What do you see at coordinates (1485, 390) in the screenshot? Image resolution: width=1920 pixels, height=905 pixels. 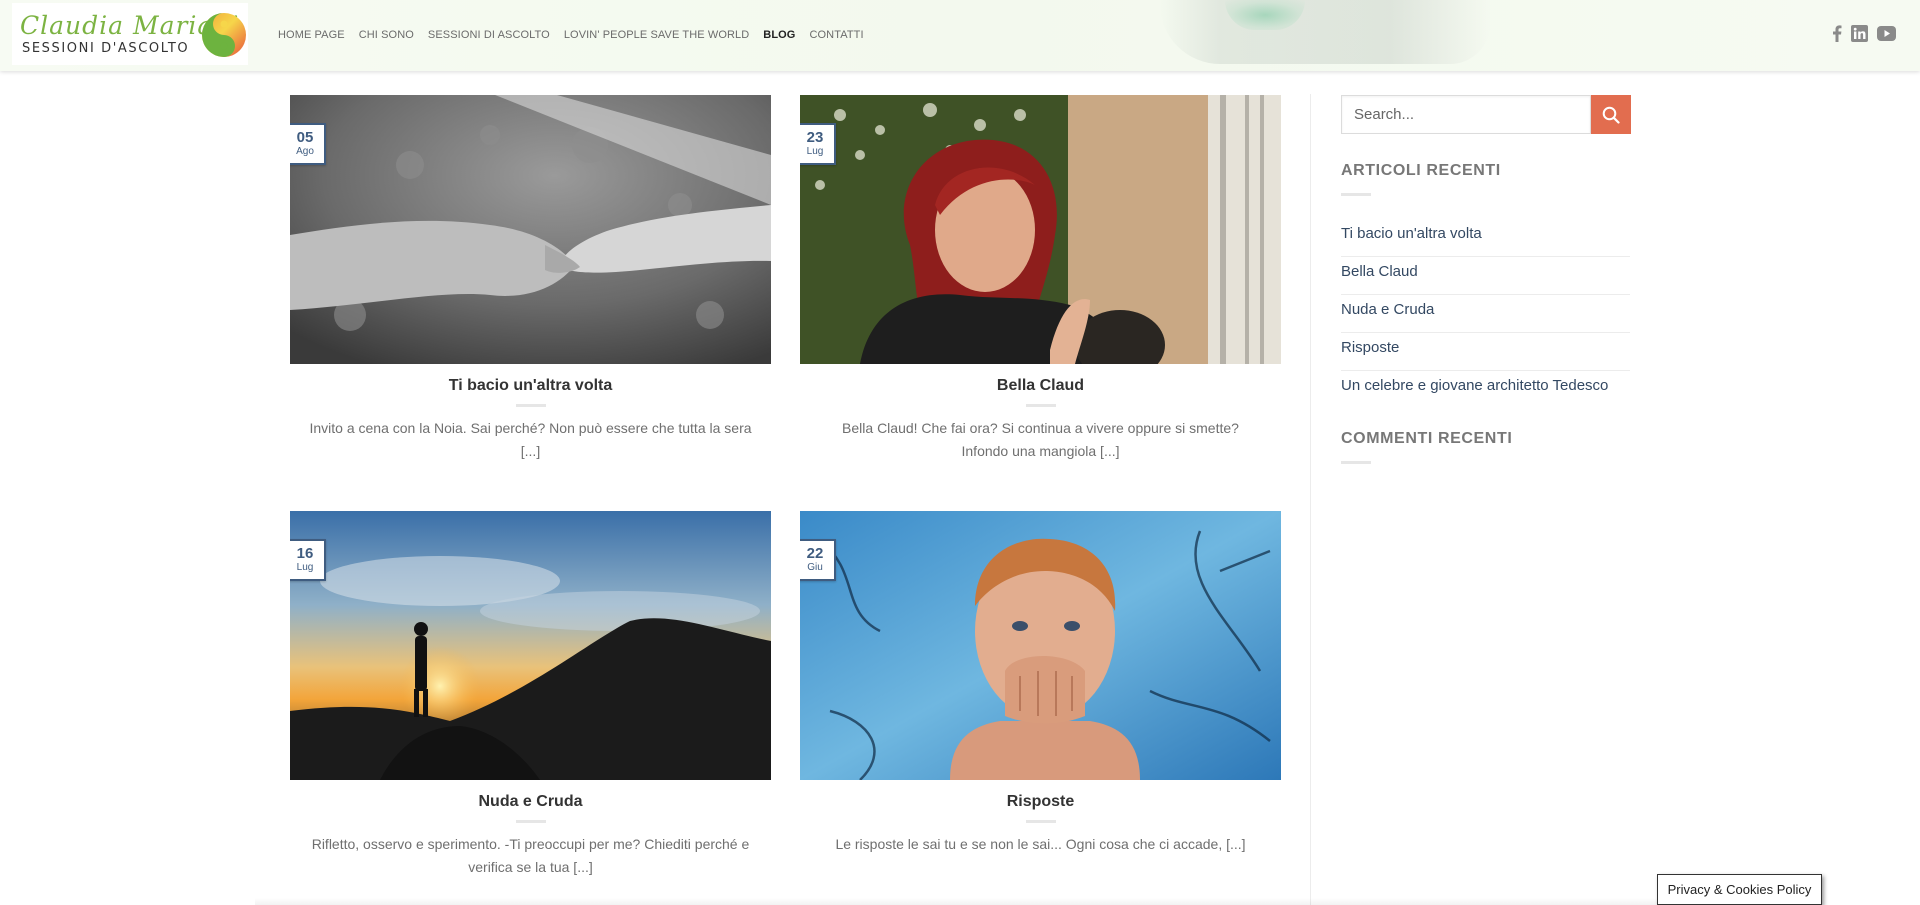 I see `recent-article-link: Un celebre e giovane architetto Tedesco` at bounding box center [1485, 390].